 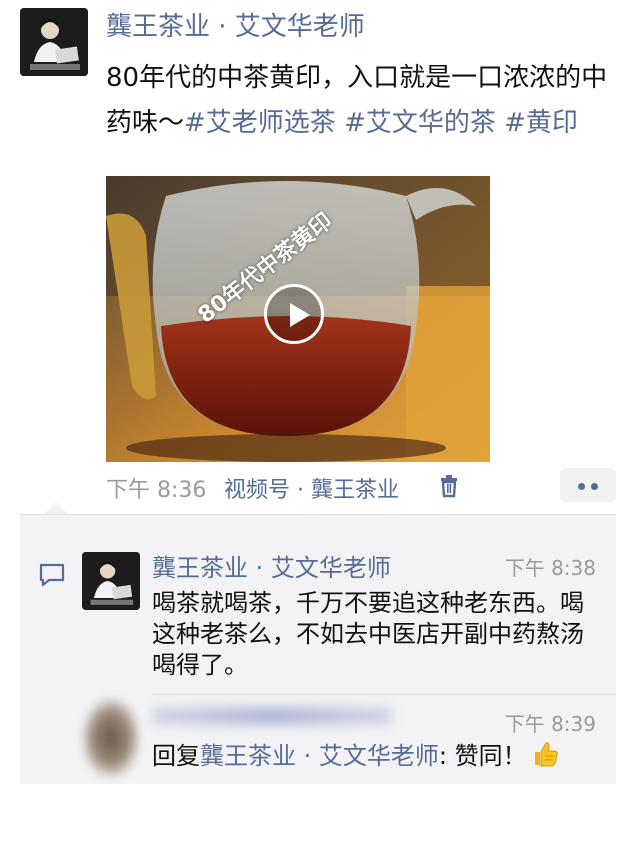 What do you see at coordinates (368, 634) in the screenshot?
I see `comment-text: 喝茶就喝茶，千万不要追这种老东西。喝这种老茶么，不如去中医店开副中药熬汤喝得了。` at bounding box center [368, 634].